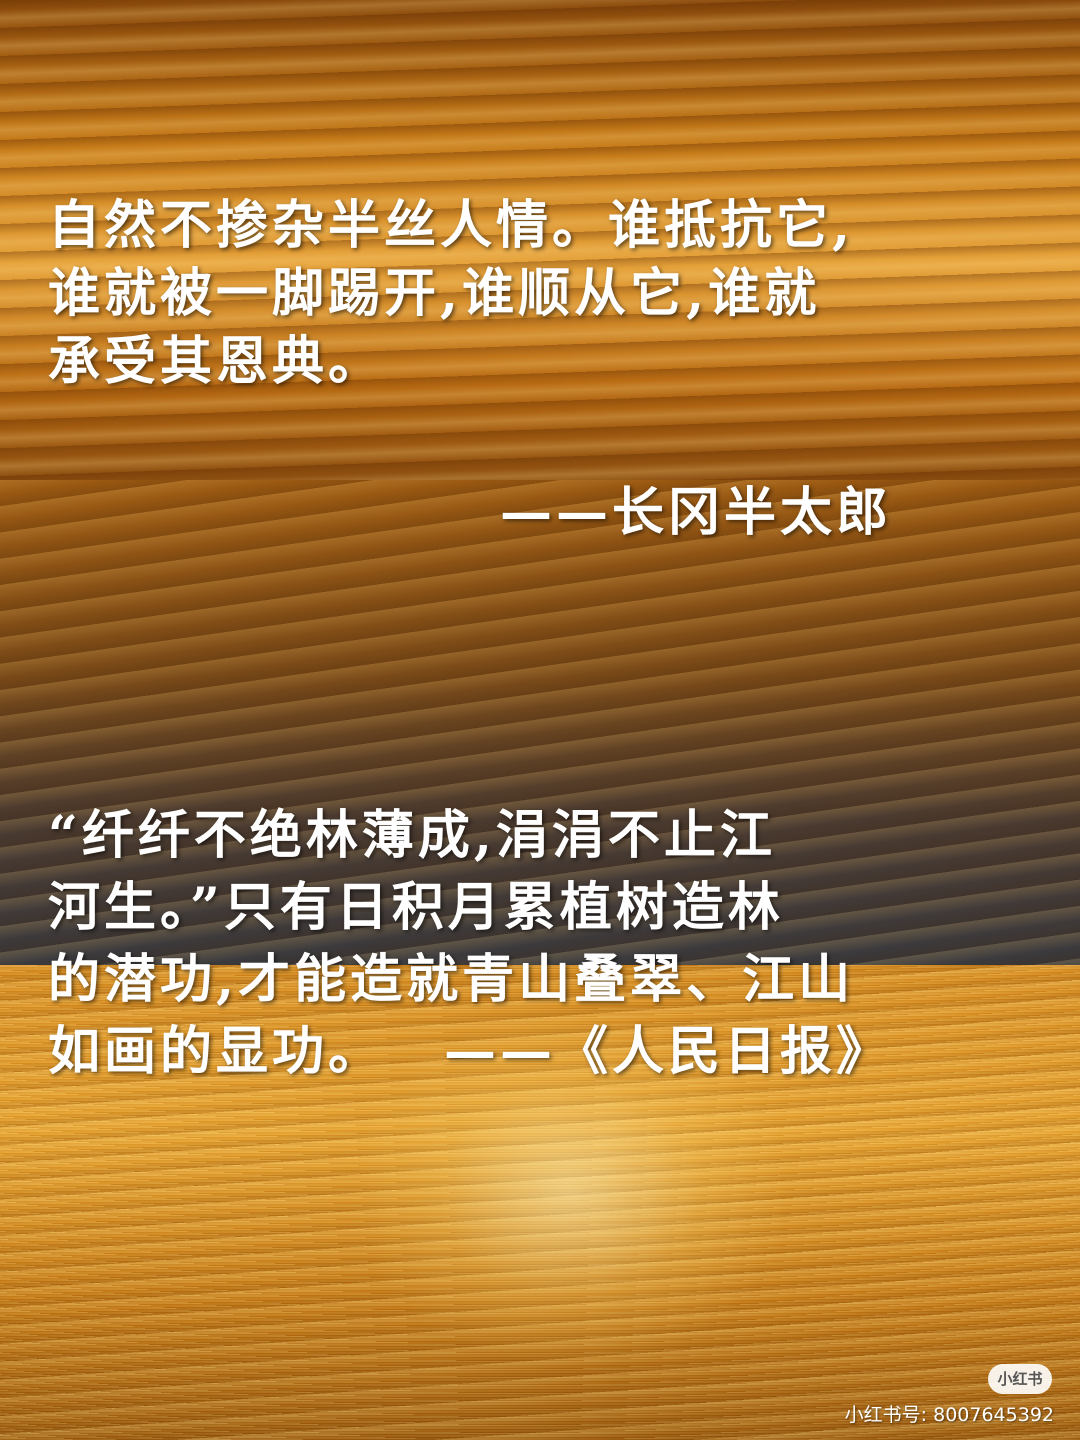  Describe the element at coordinates (416, 907) in the screenshot. I see `quote-forest-line-2: 河生。”只有日积月累植树造林` at that location.